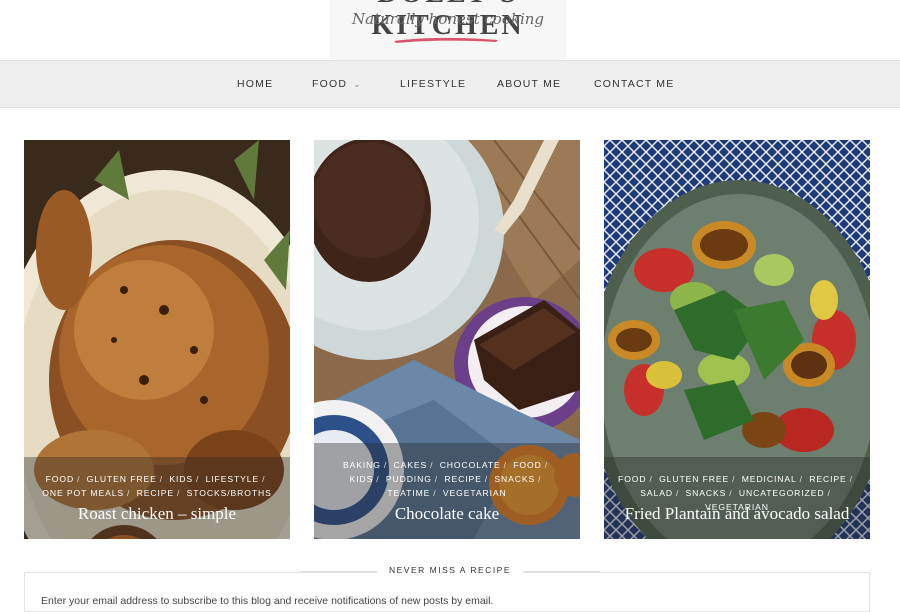  What do you see at coordinates (737, 514) in the screenshot?
I see `post-title: Fried Plantain and avocado salad` at bounding box center [737, 514].